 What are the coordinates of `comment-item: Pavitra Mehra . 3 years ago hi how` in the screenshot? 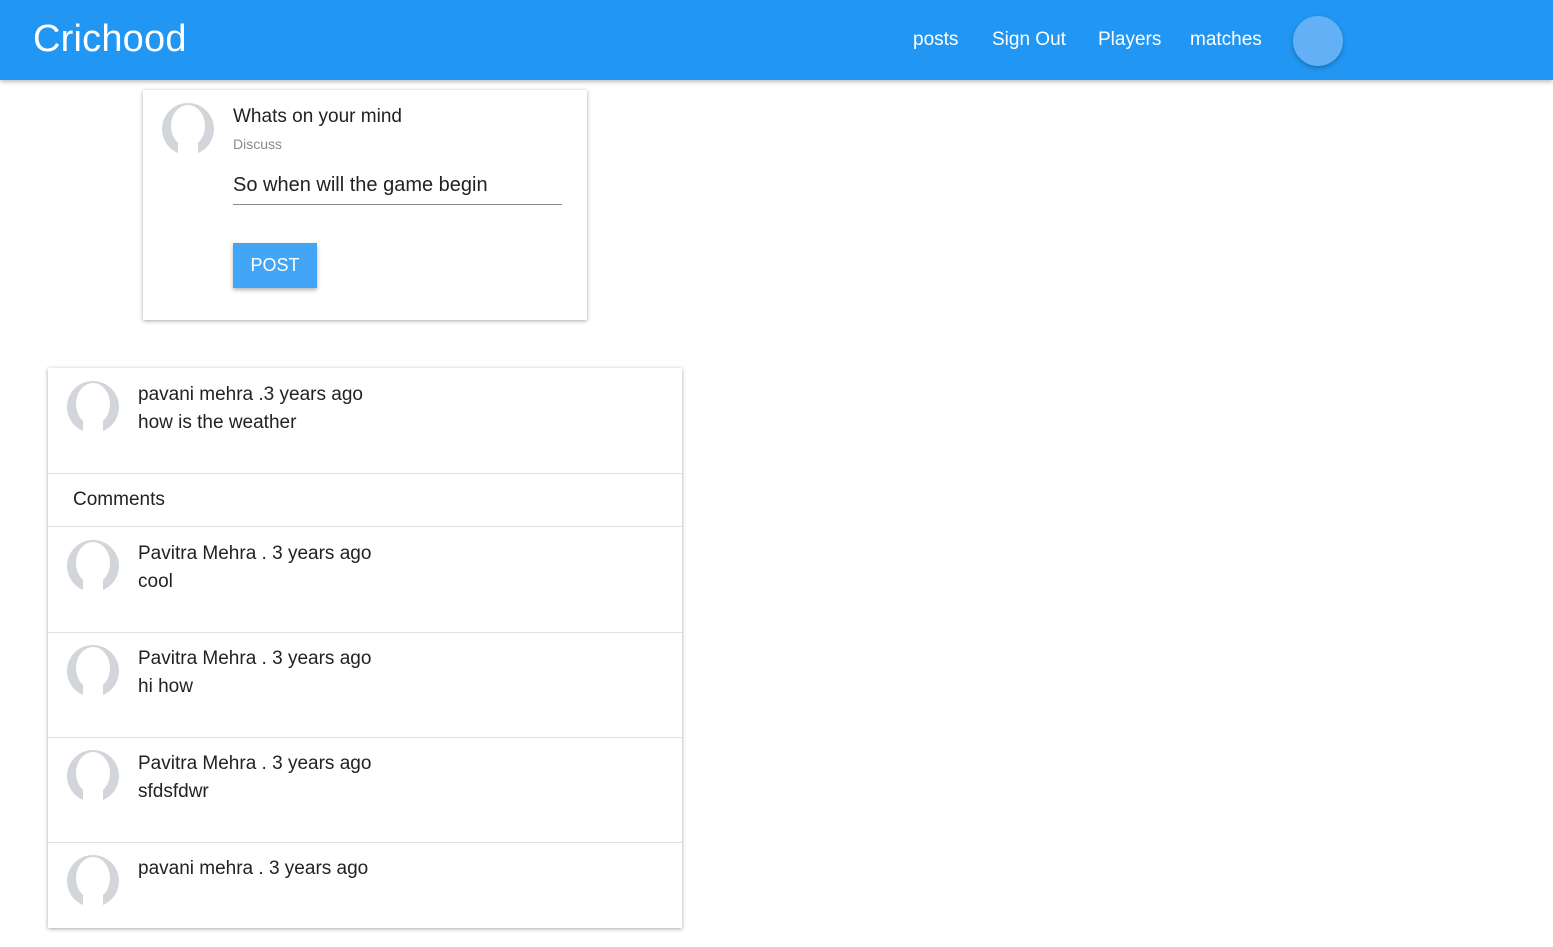 It's located at (365, 685).